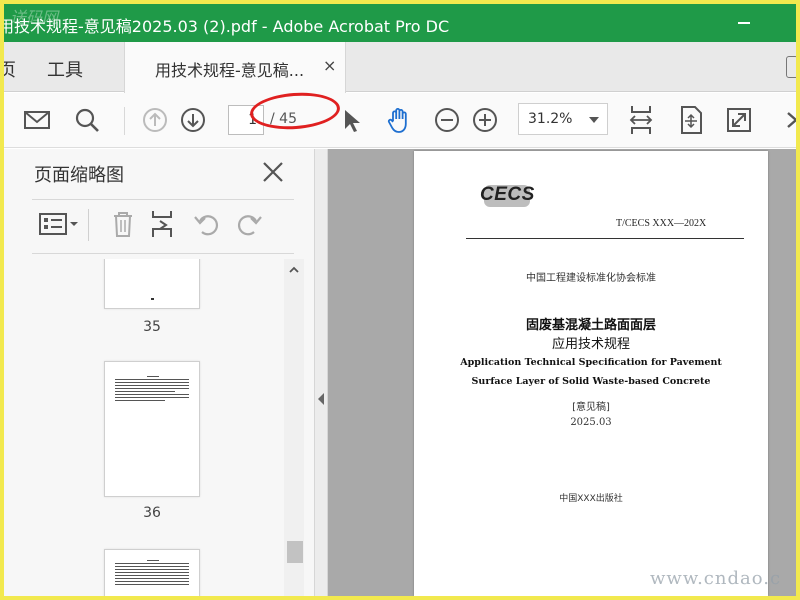 The height and width of the screenshot is (600, 800). Describe the element at coordinates (744, 23) in the screenshot. I see `minimize-button` at that location.